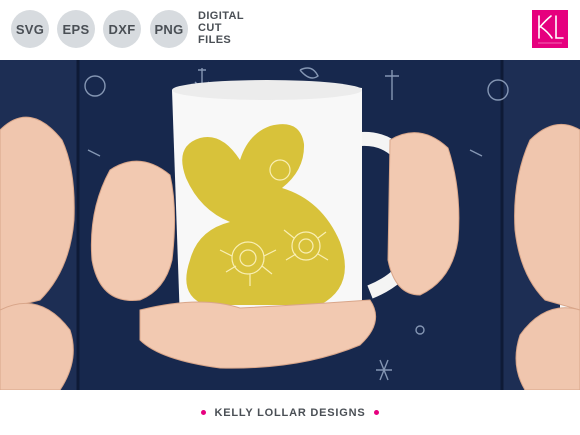 This screenshot has height=435, width=580. What do you see at coordinates (228, 28) in the screenshot?
I see `digital-cut-files-label: DIGITAL CUT FILES` at bounding box center [228, 28].